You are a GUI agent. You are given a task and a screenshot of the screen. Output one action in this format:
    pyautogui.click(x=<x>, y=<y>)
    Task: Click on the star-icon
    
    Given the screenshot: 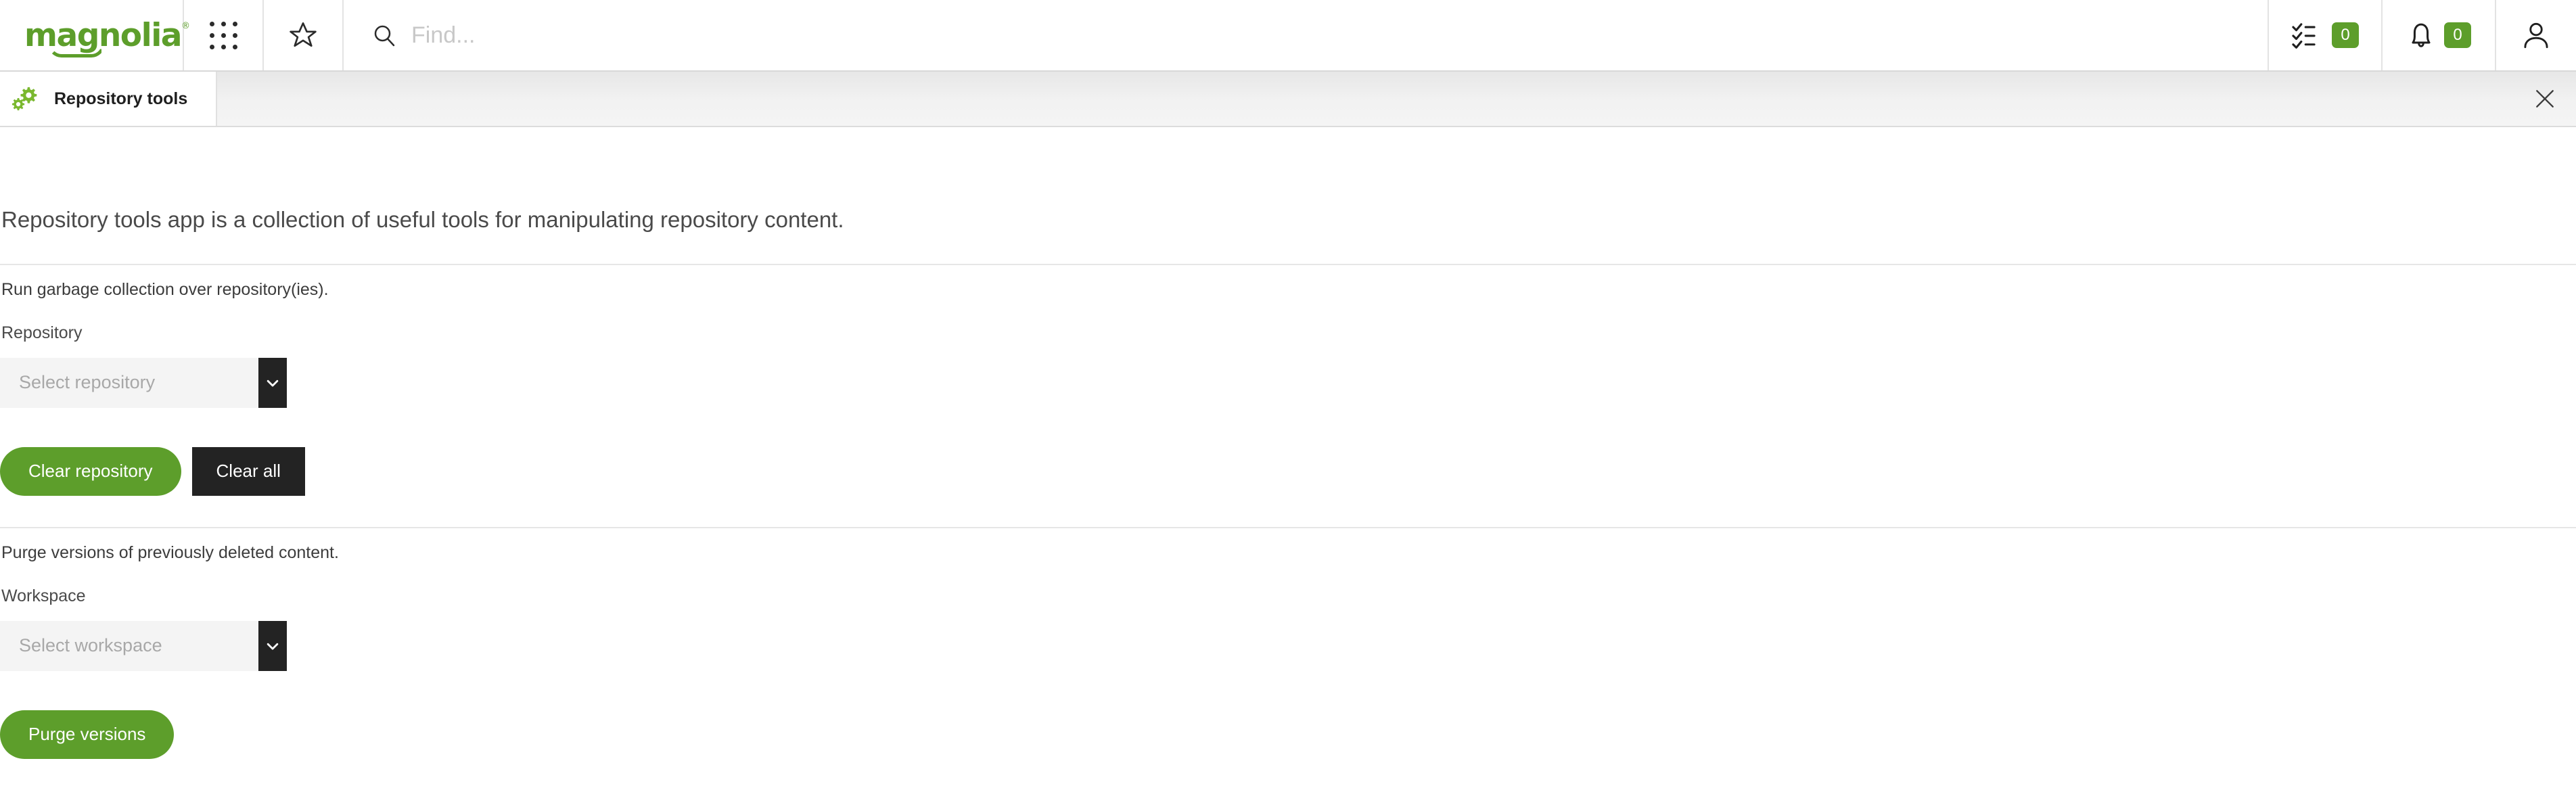 What is the action you would take?
    pyautogui.click(x=303, y=34)
    